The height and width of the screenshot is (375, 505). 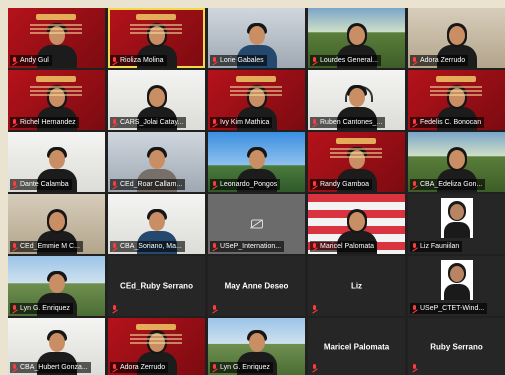 I want to click on participant-name: Fedelis C. Bonocan, so click(x=451, y=122).